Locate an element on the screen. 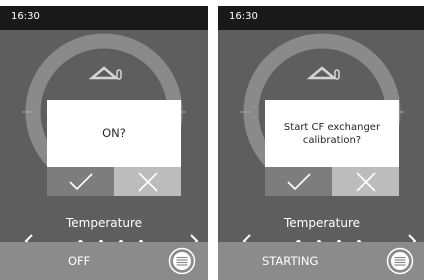 The height and width of the screenshot is (280, 424). status-label: STARTING is located at coordinates (290, 261).